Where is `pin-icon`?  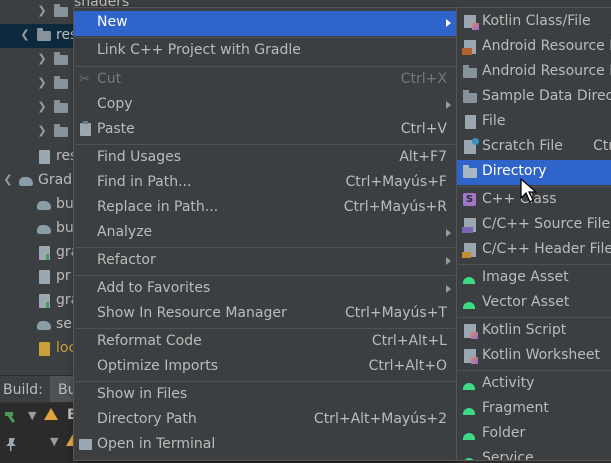 pin-icon is located at coordinates (11, 444).